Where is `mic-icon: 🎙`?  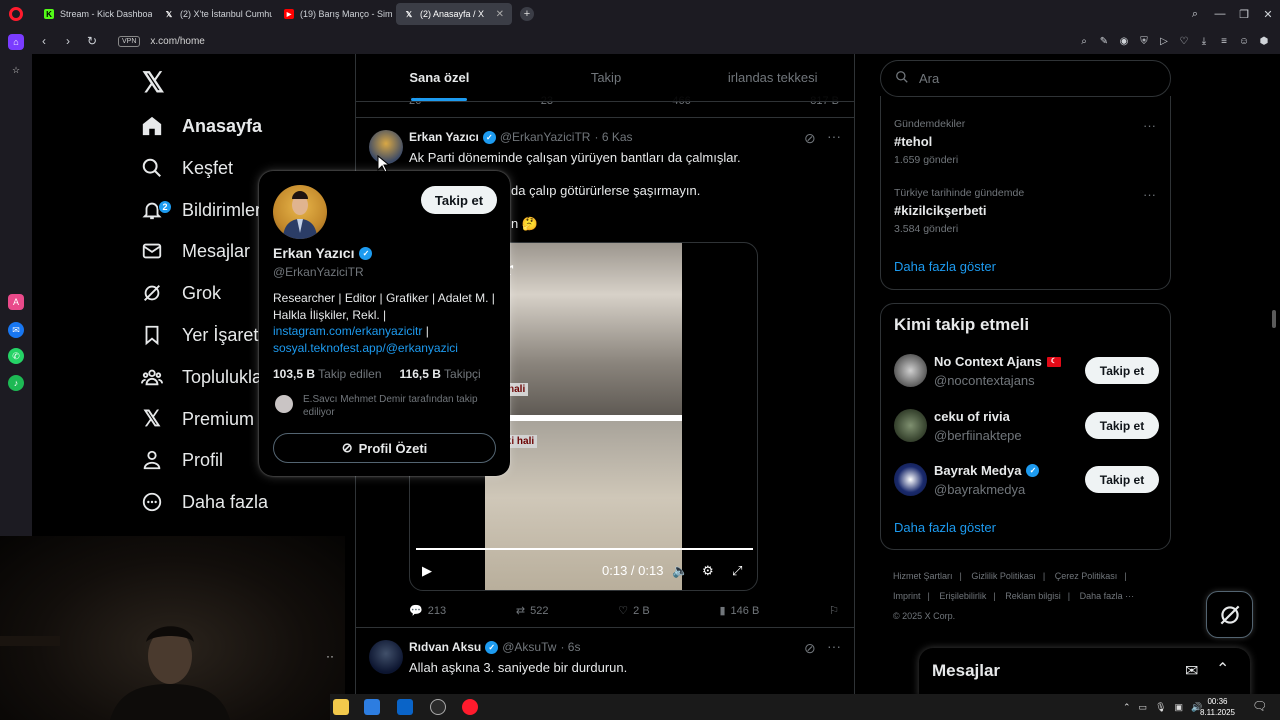
mic-icon: 🎙 is located at coordinates (1160, 707).